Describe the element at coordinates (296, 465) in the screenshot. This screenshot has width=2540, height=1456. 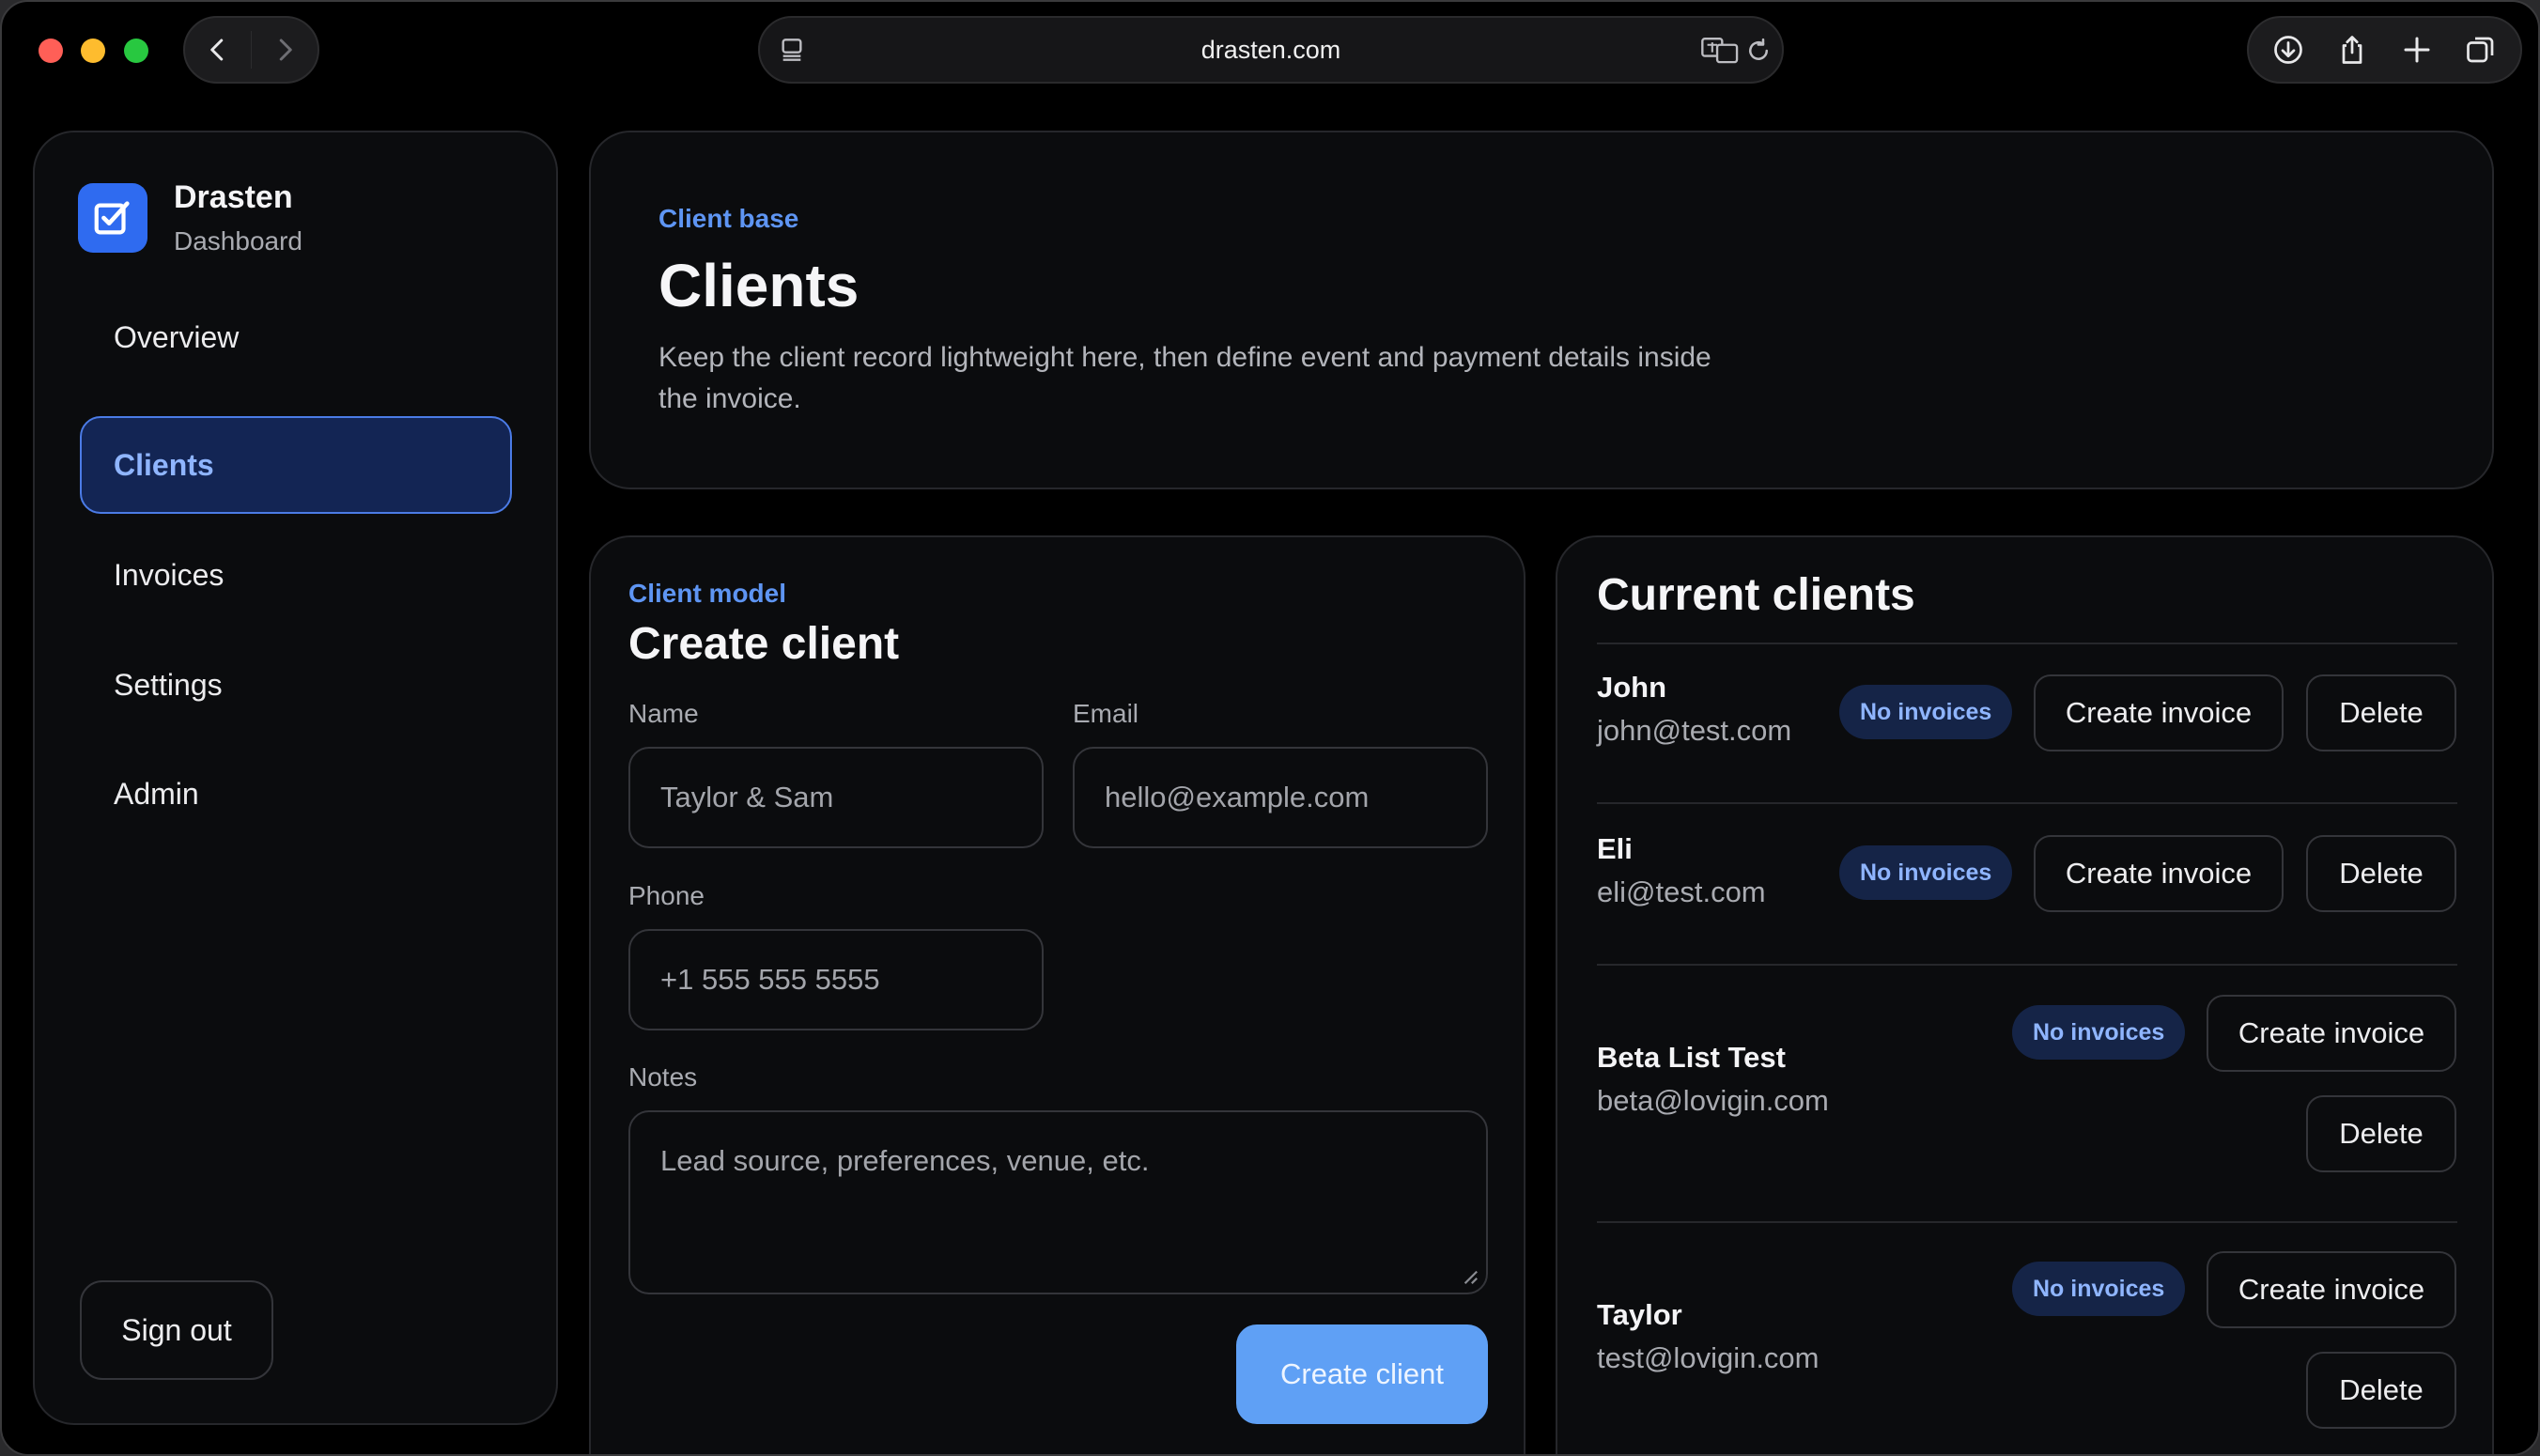
I see `sidebar-item-clients: Clients` at that location.